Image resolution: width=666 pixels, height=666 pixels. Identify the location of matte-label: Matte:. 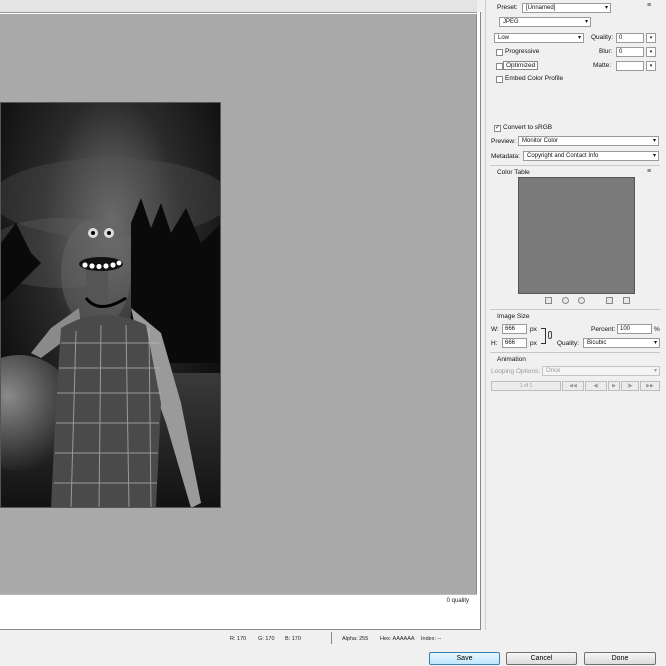
(602, 65).